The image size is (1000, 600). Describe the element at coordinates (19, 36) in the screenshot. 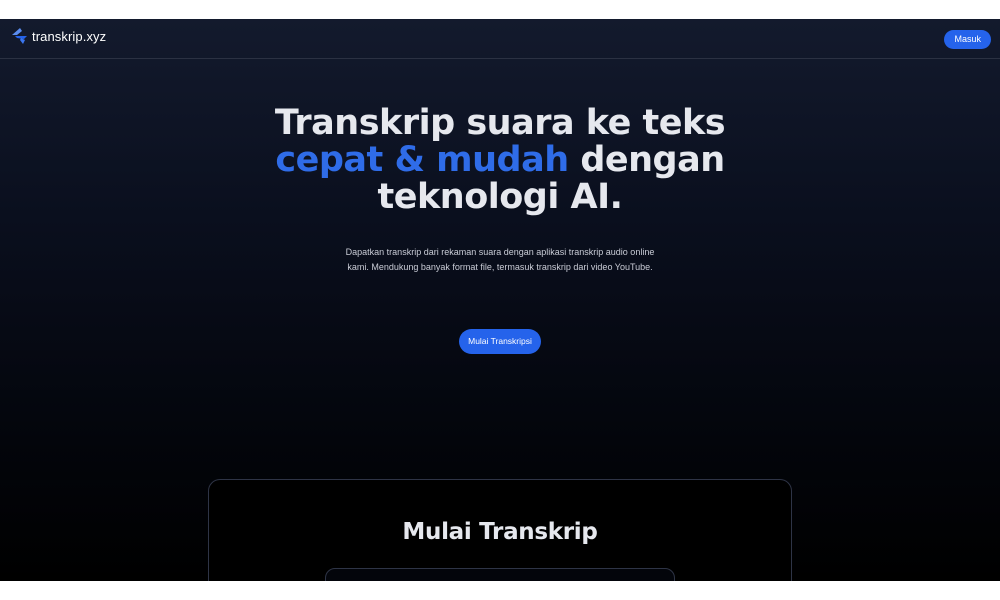

I see `transkrip-logo-icon` at that location.